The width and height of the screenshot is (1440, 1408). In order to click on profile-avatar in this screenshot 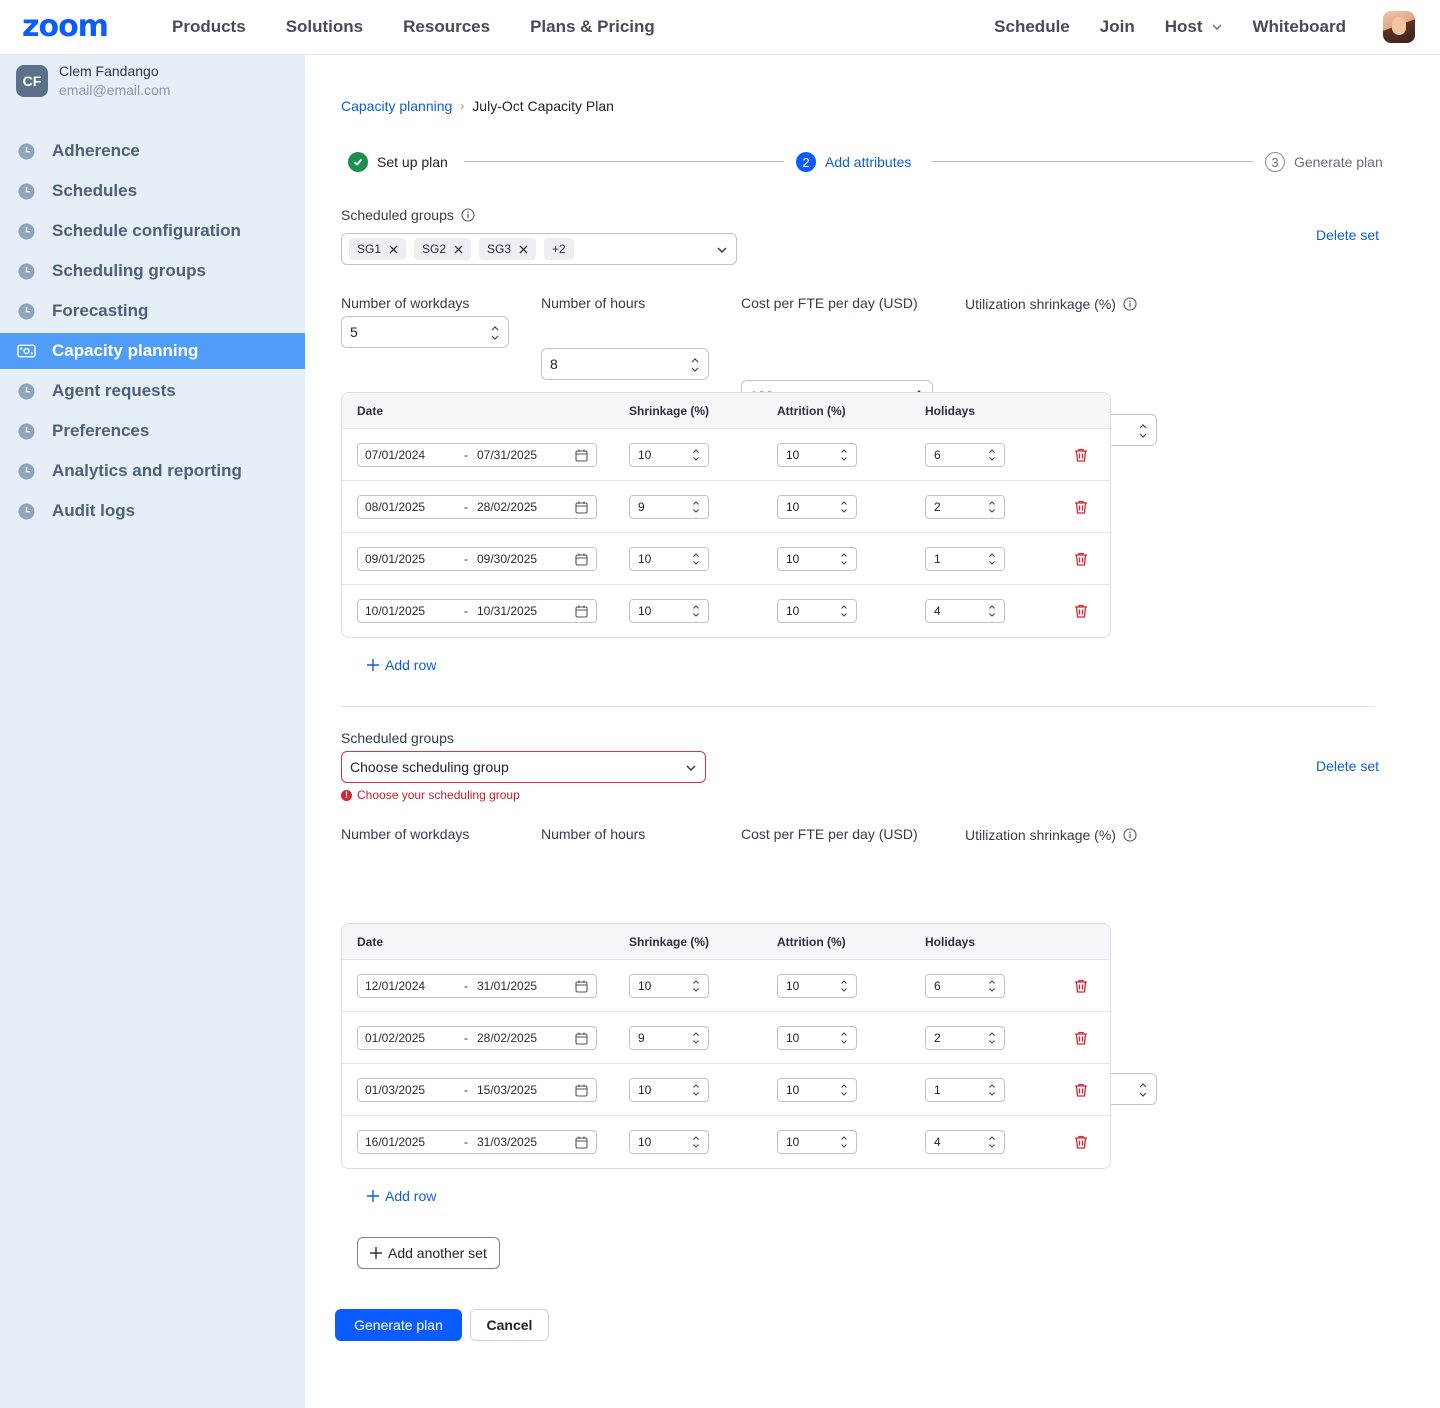, I will do `click(1399, 27)`.